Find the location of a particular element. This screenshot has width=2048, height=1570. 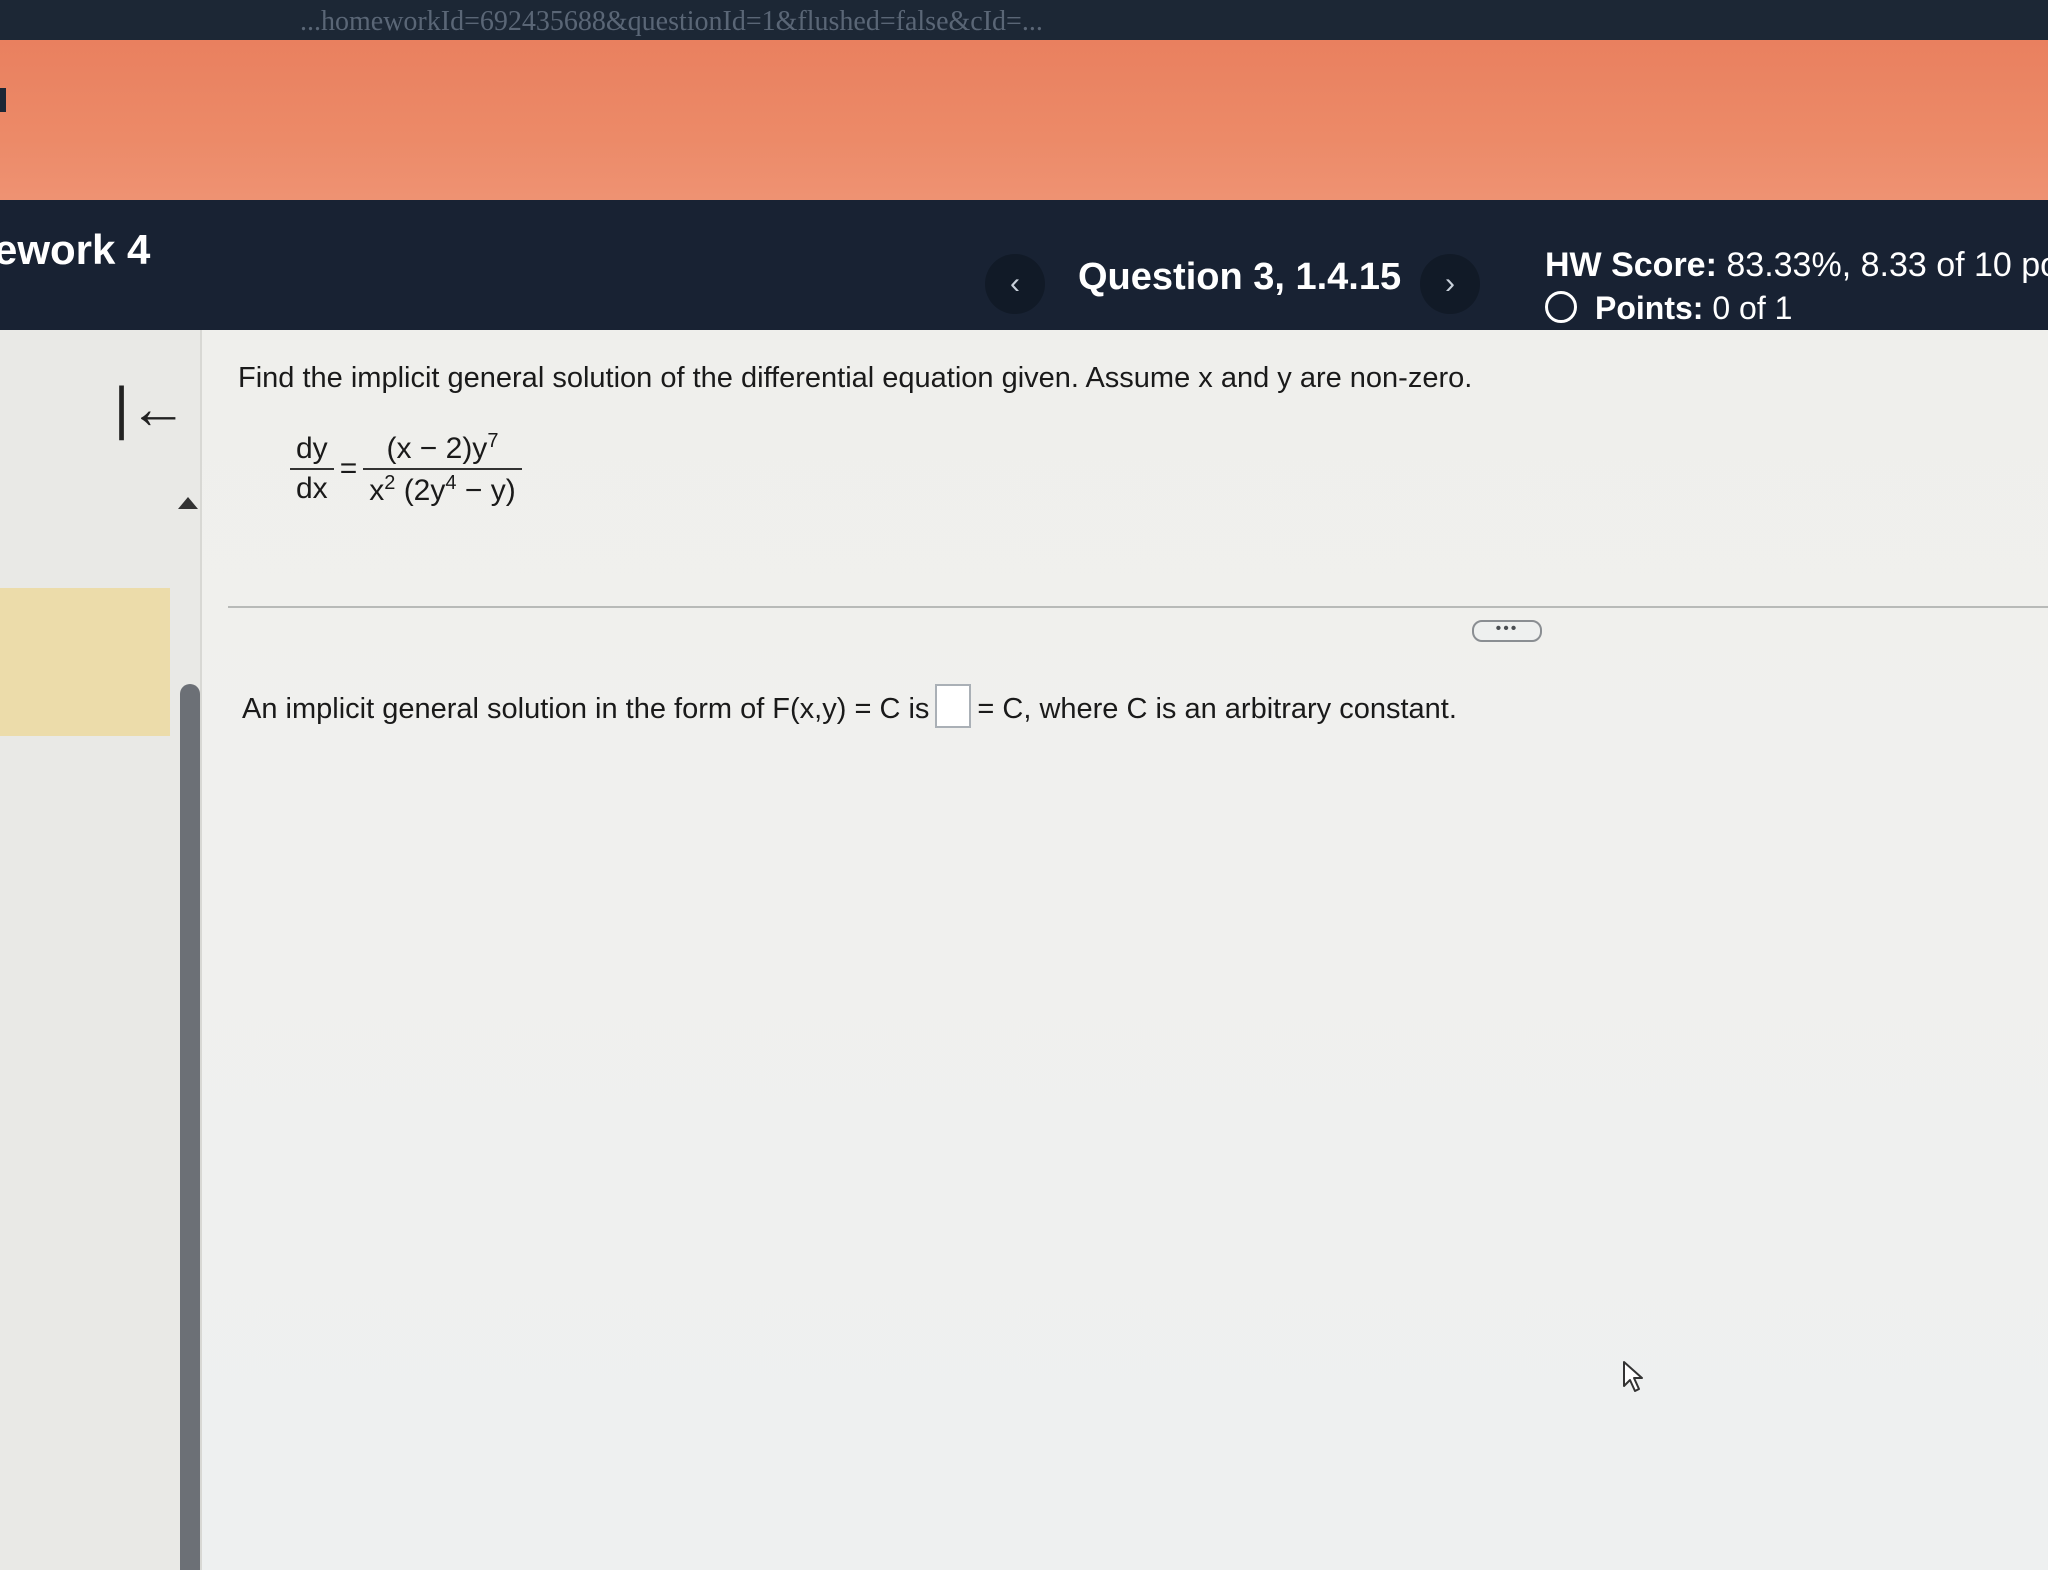

points-status: Points: 0 of 1 is located at coordinates (1668, 308).